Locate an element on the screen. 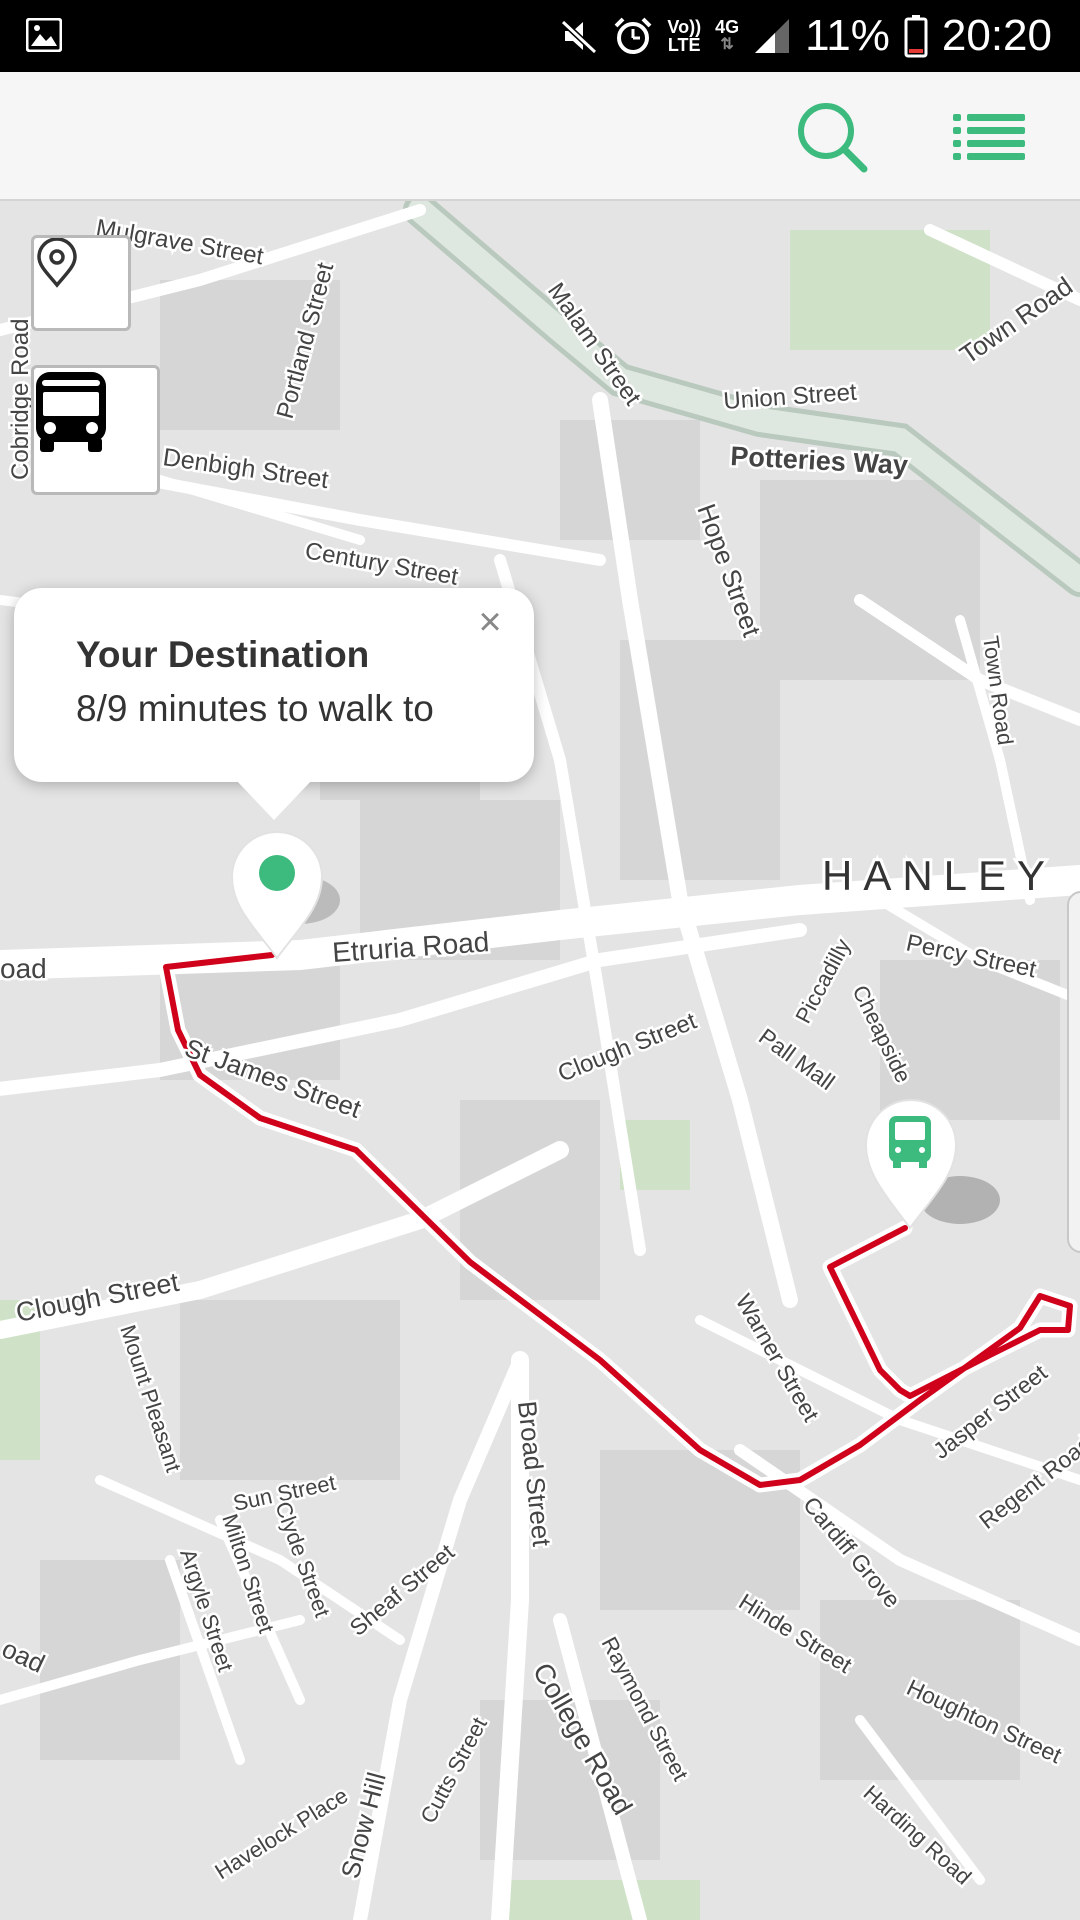  network-4g-icon: 4G ⇅ is located at coordinates (727, 35).